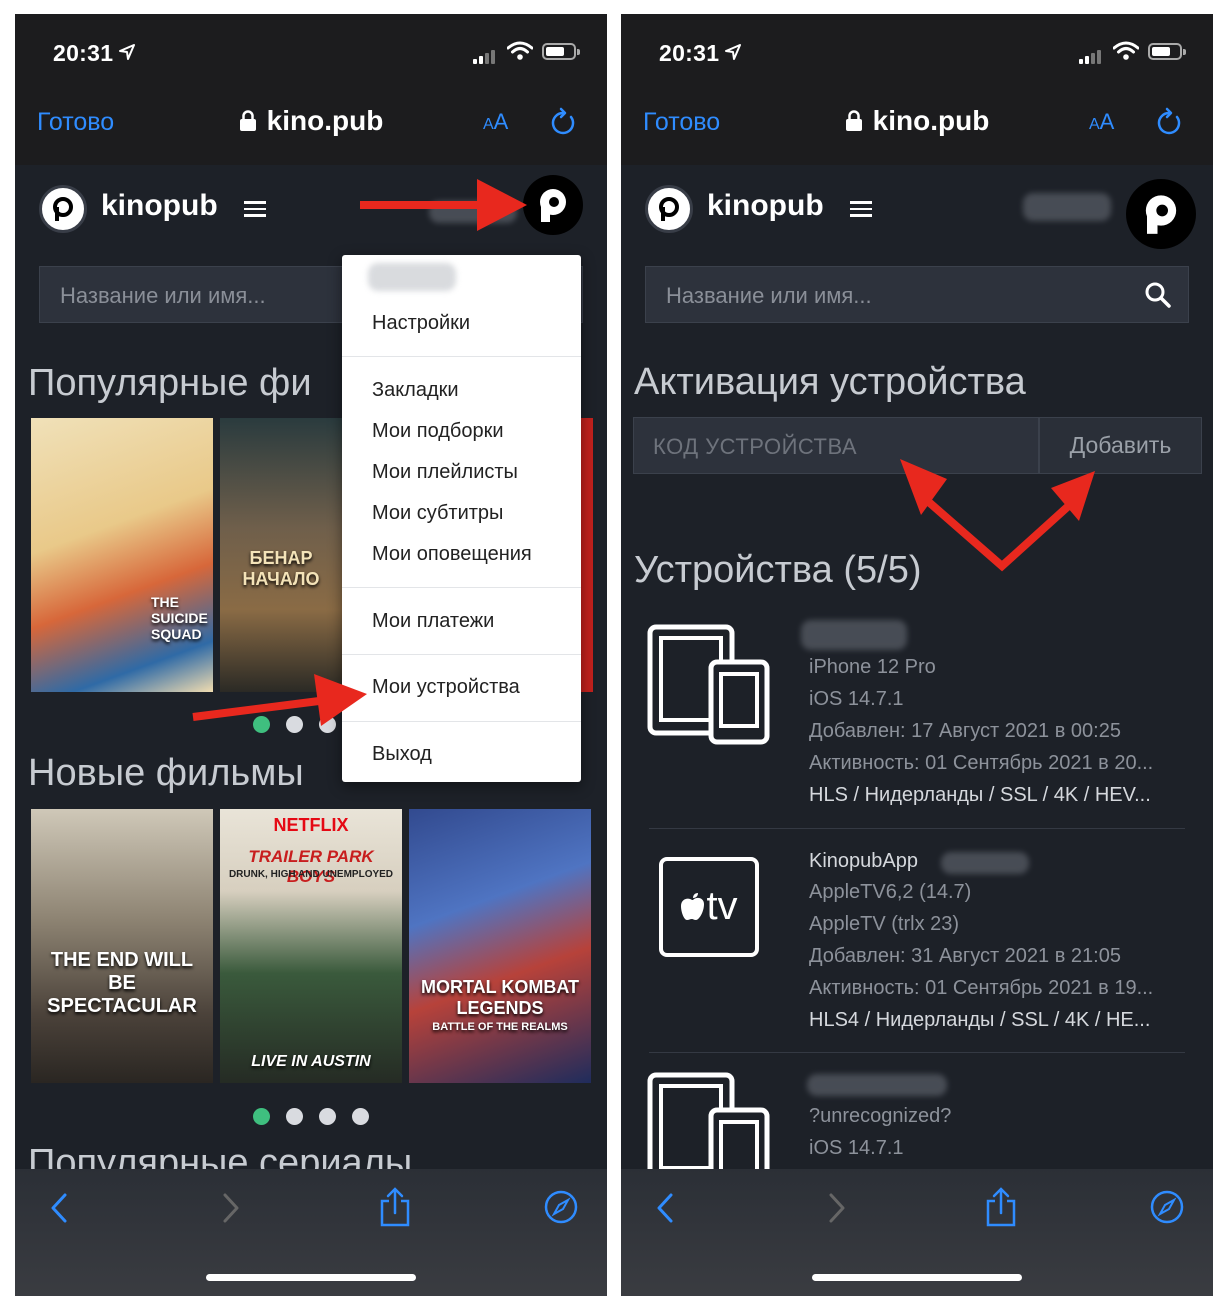  I want to click on annotation-arrows-left, so click(359, 452).